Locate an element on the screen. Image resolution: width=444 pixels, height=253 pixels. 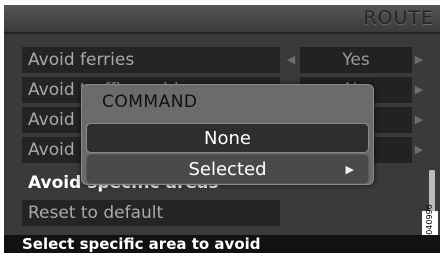
option-selected: Selected ▶ is located at coordinates (227, 169).